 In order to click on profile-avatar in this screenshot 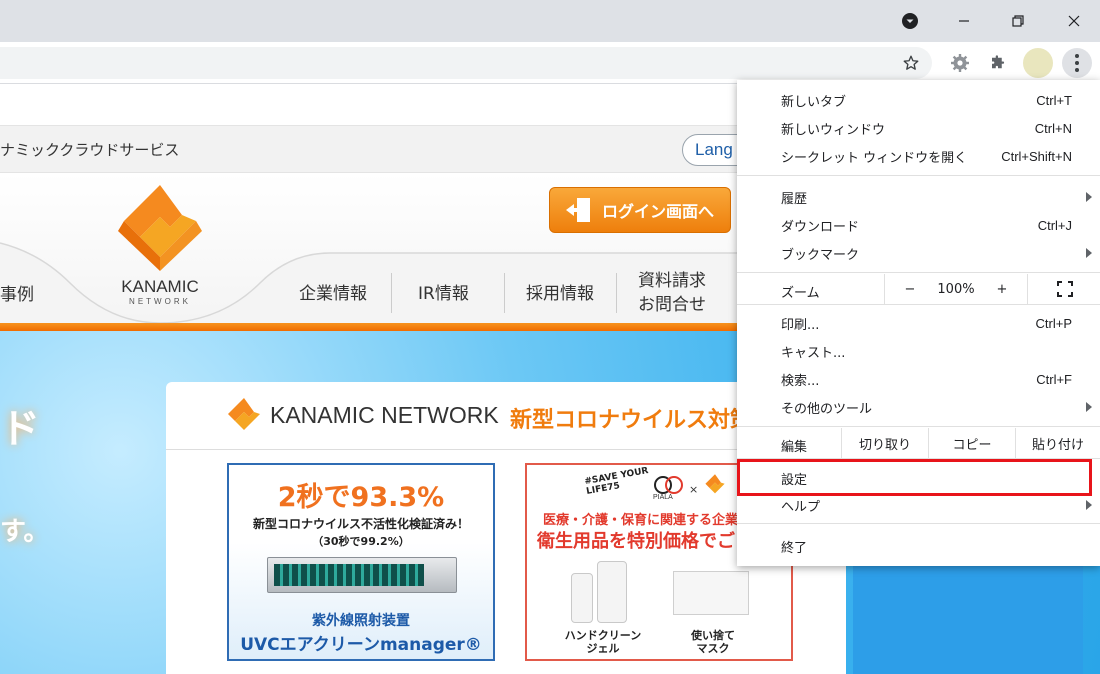, I will do `click(1038, 63)`.